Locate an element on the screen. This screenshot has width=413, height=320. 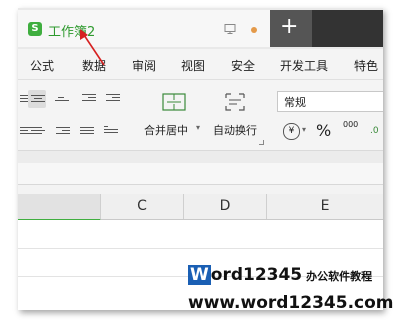
watermark-brand: Word12345 办公软件教程 is located at coordinates (280, 275).